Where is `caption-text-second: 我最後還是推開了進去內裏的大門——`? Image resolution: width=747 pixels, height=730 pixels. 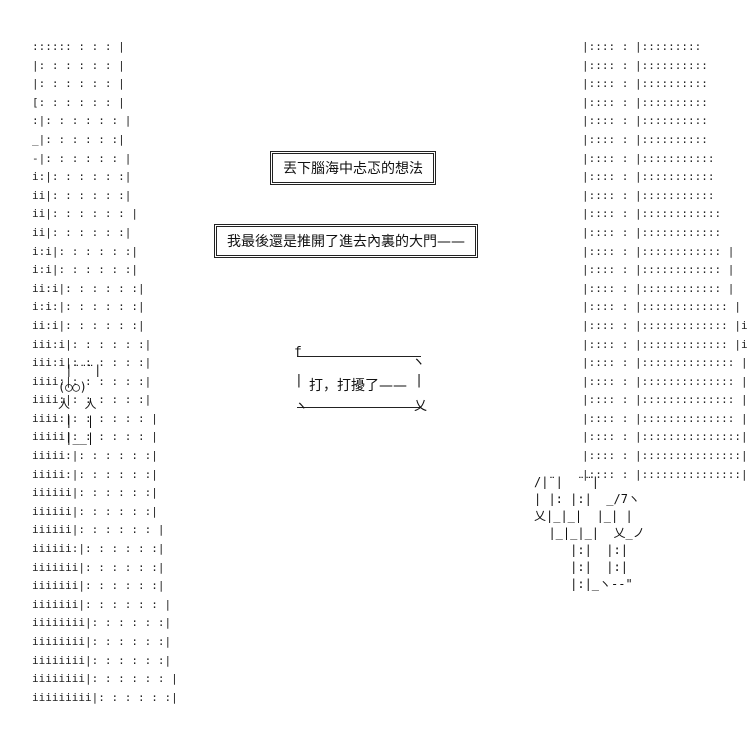
caption-text-second: 我最後還是推開了進去內裏的大門—— is located at coordinates (346, 242).